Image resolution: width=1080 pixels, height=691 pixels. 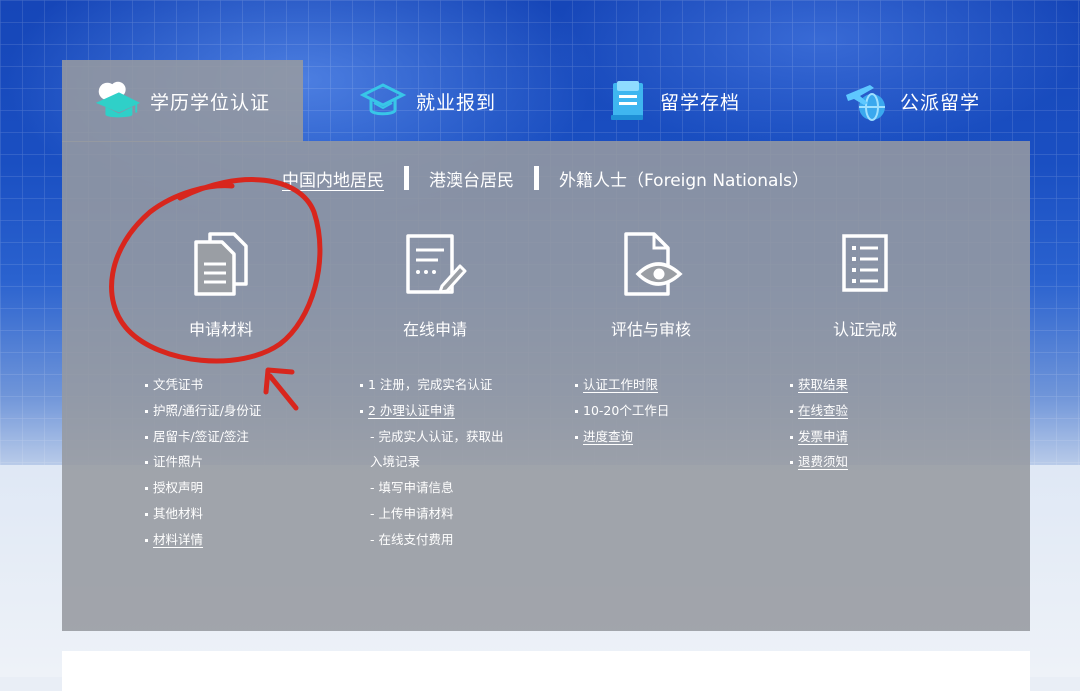 I want to click on subtab-mainland-residents: 中国内地居民, so click(x=333, y=178).